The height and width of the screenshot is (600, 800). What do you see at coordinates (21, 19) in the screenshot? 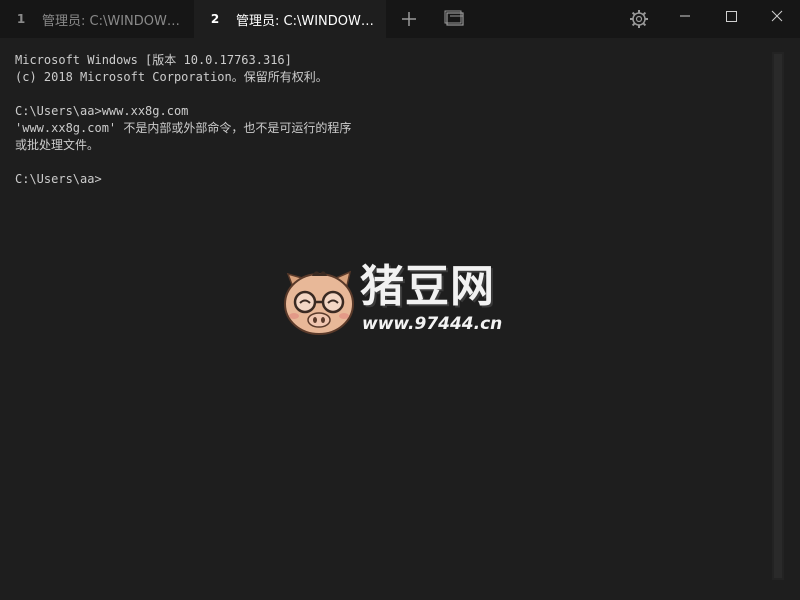
I see `tab-index: 1` at bounding box center [21, 19].